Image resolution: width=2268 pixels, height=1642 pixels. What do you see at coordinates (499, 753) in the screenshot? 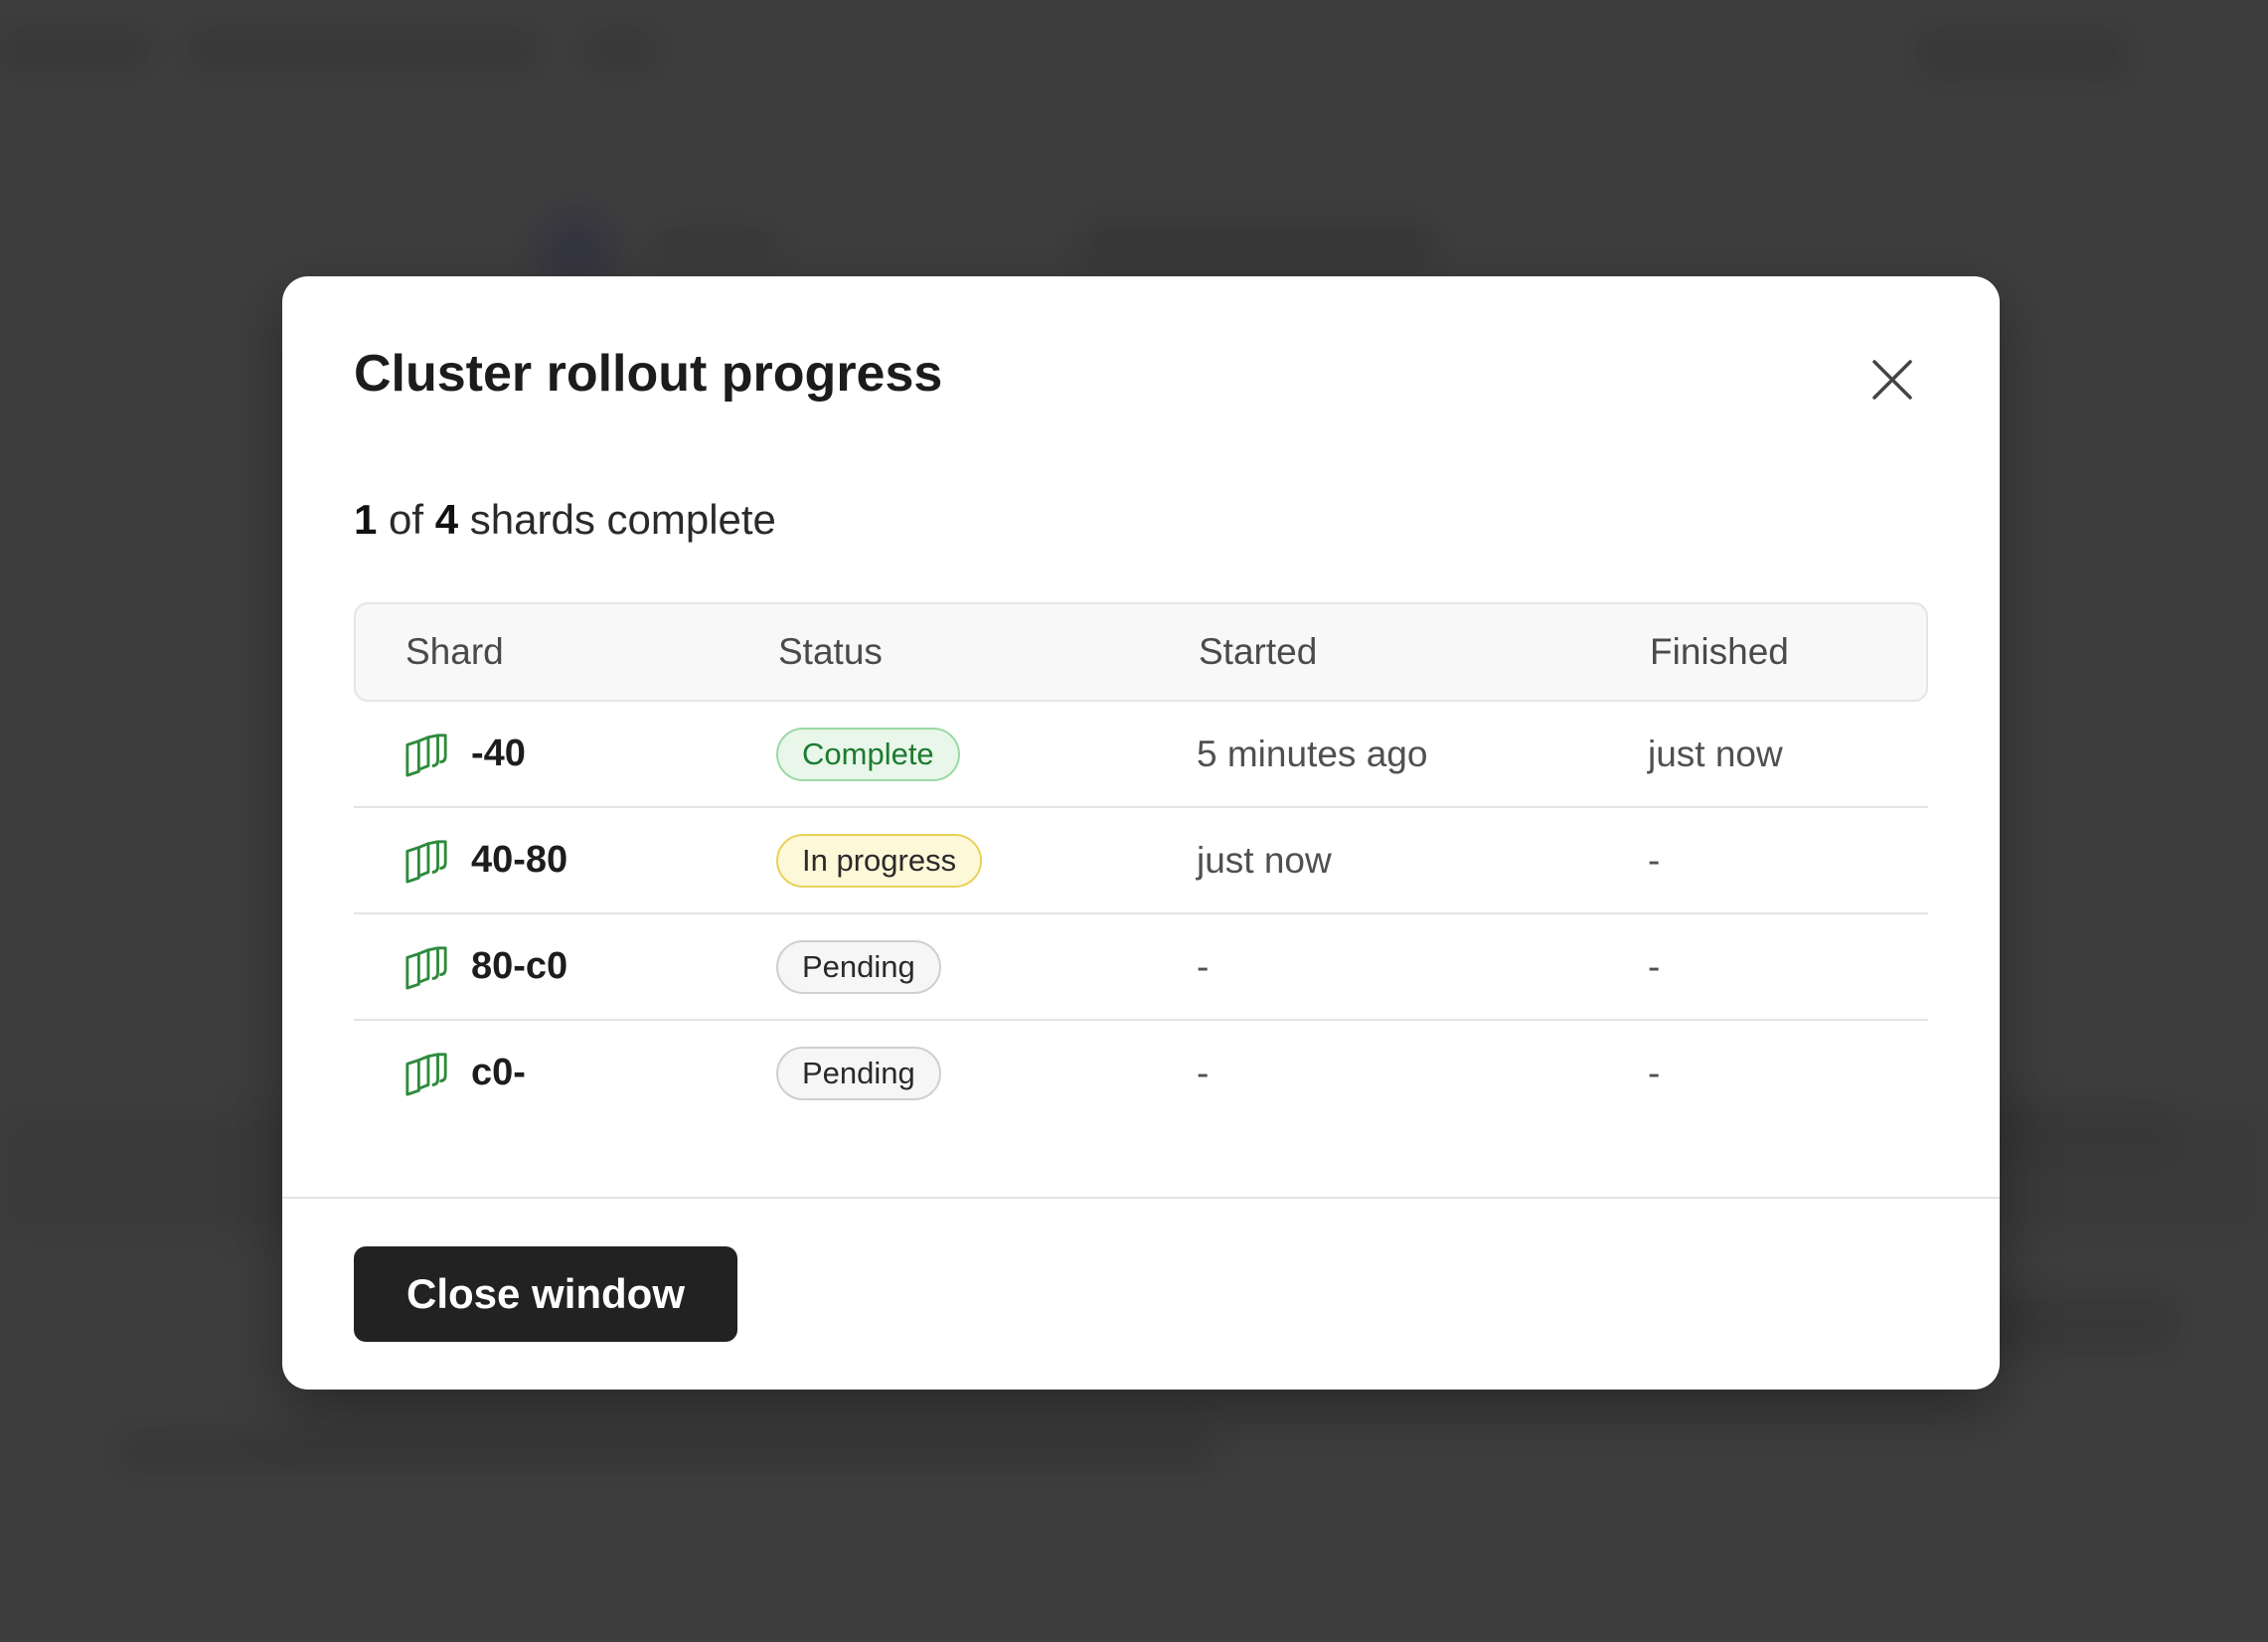
I see `shard-name: -40` at bounding box center [499, 753].